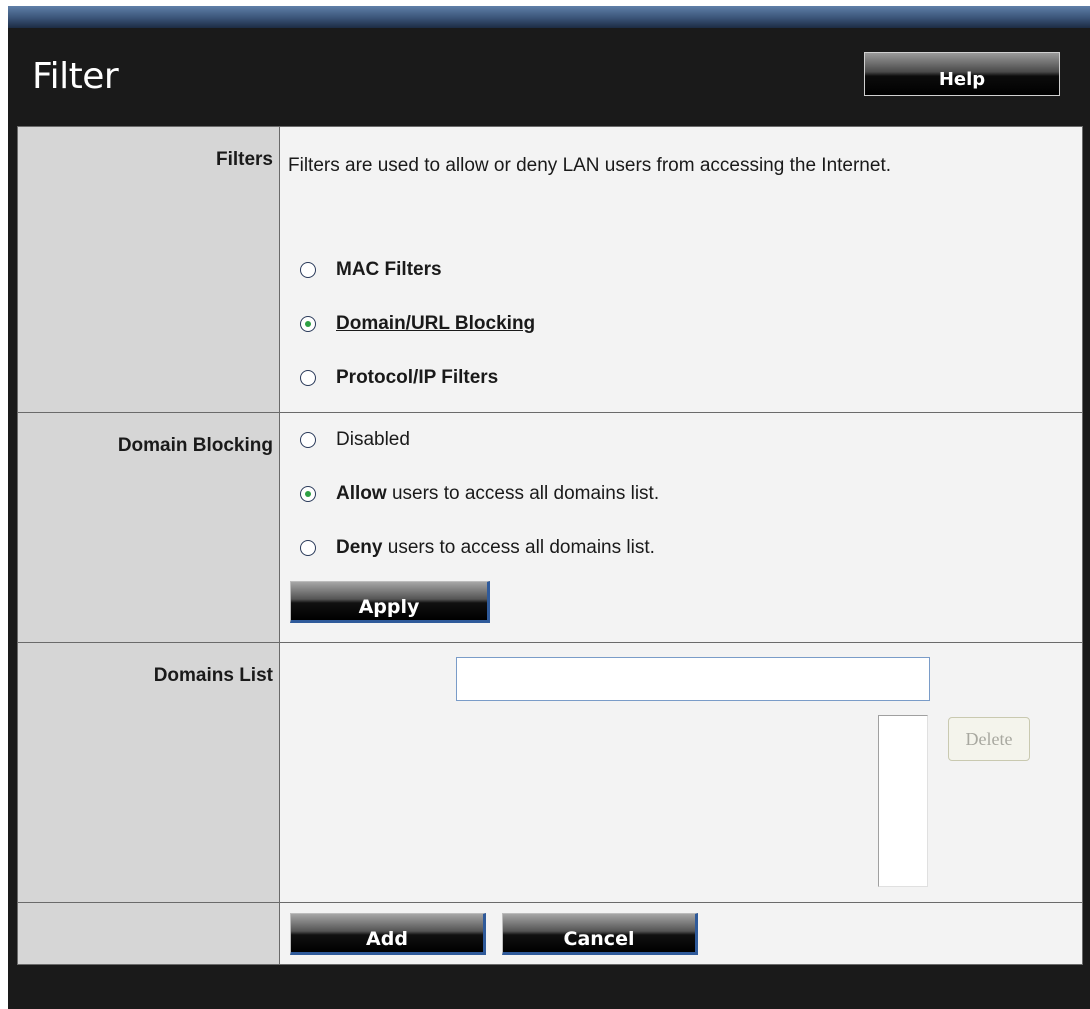 This screenshot has height=1009, width=1090. I want to click on protocol-ip-filters-option: Protocol/IP Filters, so click(399, 378).